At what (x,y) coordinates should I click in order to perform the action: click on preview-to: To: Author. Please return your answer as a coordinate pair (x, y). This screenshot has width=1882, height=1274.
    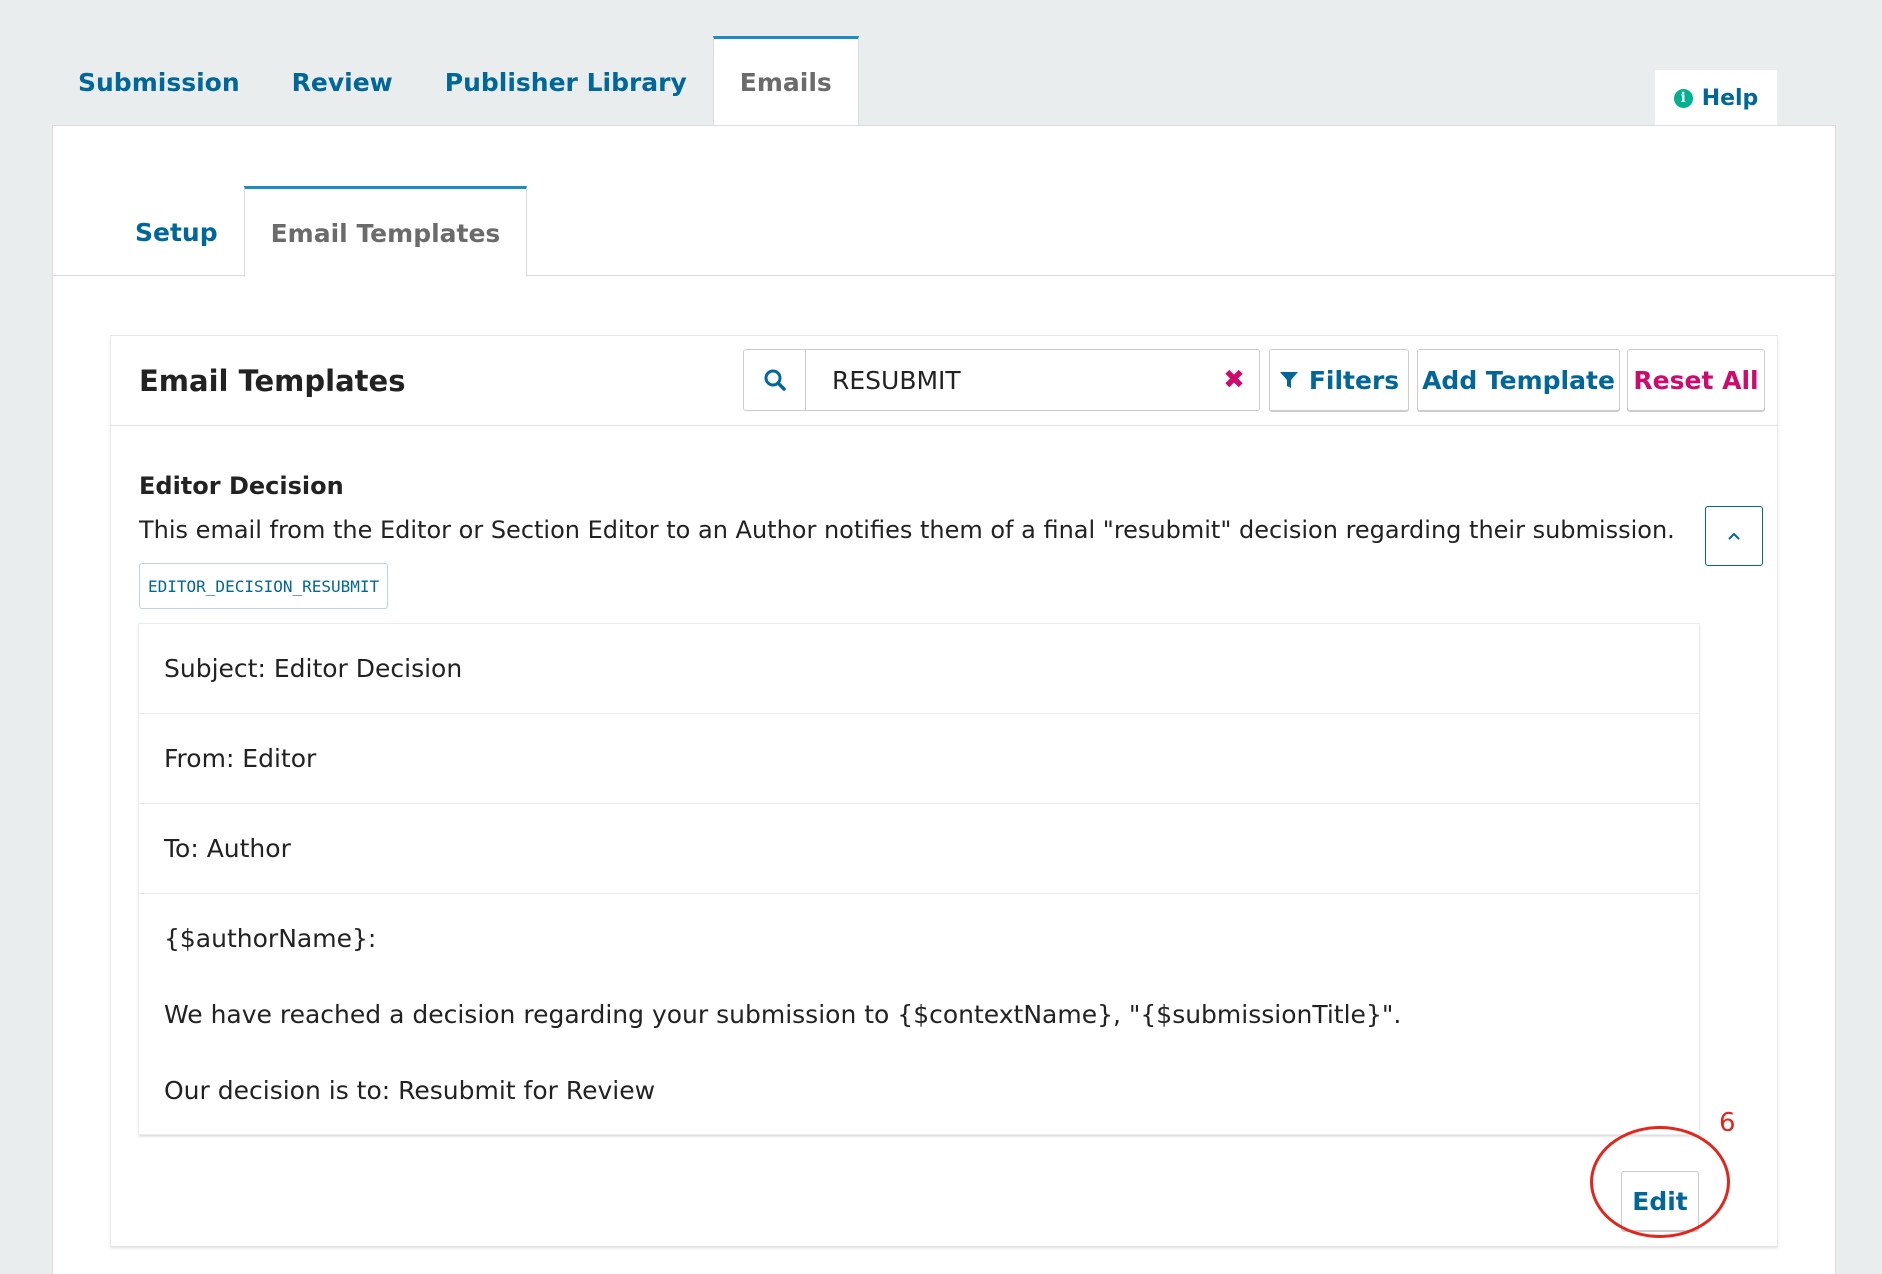
    Looking at the image, I should click on (919, 849).